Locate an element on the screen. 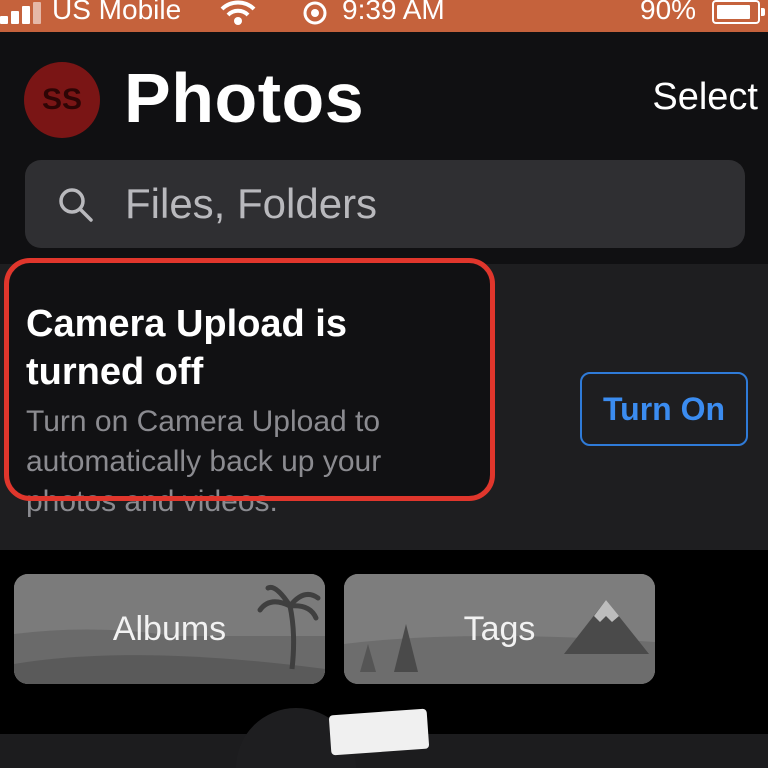 The height and width of the screenshot is (768, 768). avatar: SS is located at coordinates (62, 100).